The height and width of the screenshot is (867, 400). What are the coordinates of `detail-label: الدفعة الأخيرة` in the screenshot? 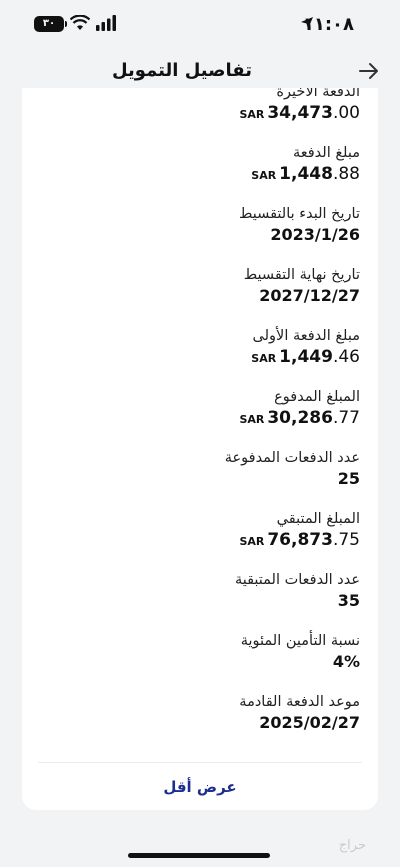 It's located at (318, 94).